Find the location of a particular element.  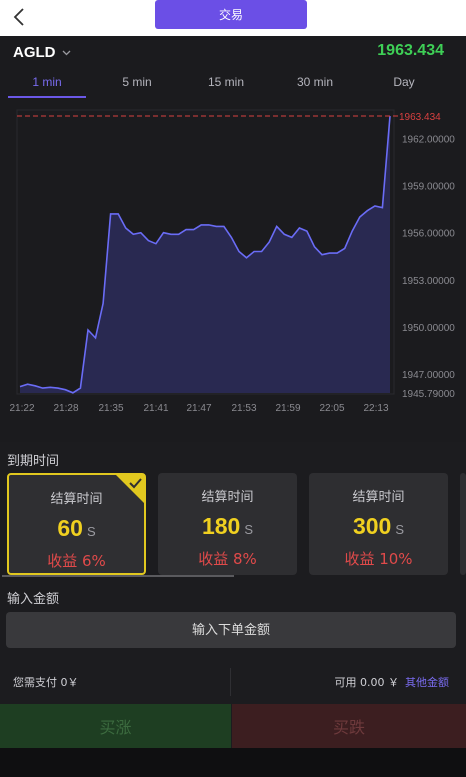

other-amount-link: 其他金额 is located at coordinates (427, 682).